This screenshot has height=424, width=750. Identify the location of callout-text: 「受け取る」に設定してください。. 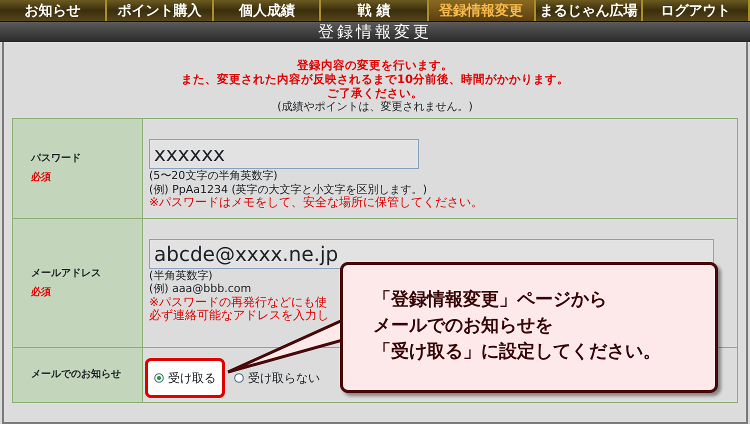
(517, 352).